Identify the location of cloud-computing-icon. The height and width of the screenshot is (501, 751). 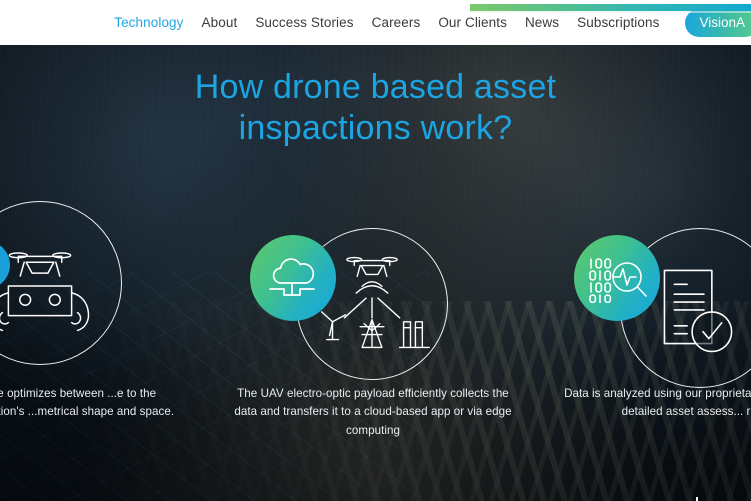
(292, 277).